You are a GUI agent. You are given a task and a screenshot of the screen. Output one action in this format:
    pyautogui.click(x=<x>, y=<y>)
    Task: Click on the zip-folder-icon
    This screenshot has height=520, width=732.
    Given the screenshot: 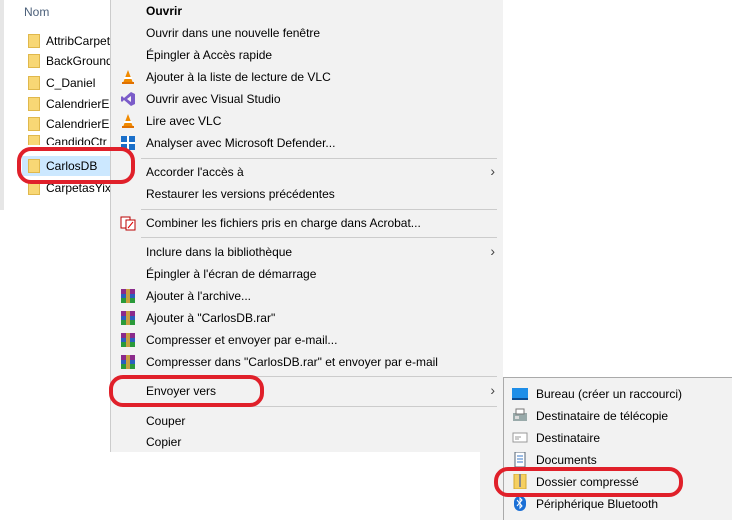 What is the action you would take?
    pyautogui.click(x=520, y=481)
    